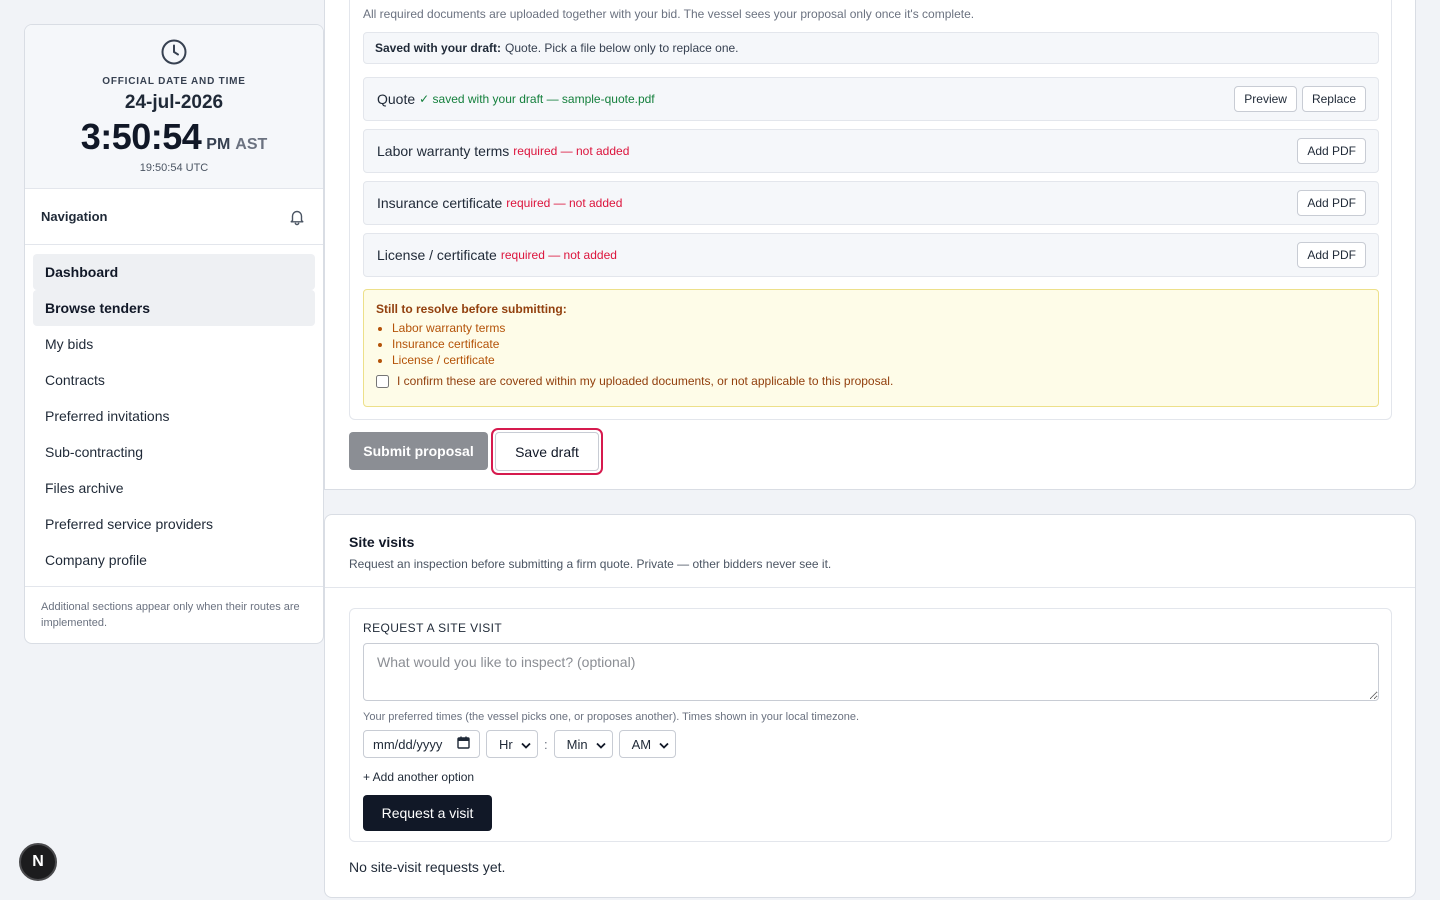  What do you see at coordinates (174, 488) in the screenshot?
I see `sidebar-item-files-archive: Files archive` at bounding box center [174, 488].